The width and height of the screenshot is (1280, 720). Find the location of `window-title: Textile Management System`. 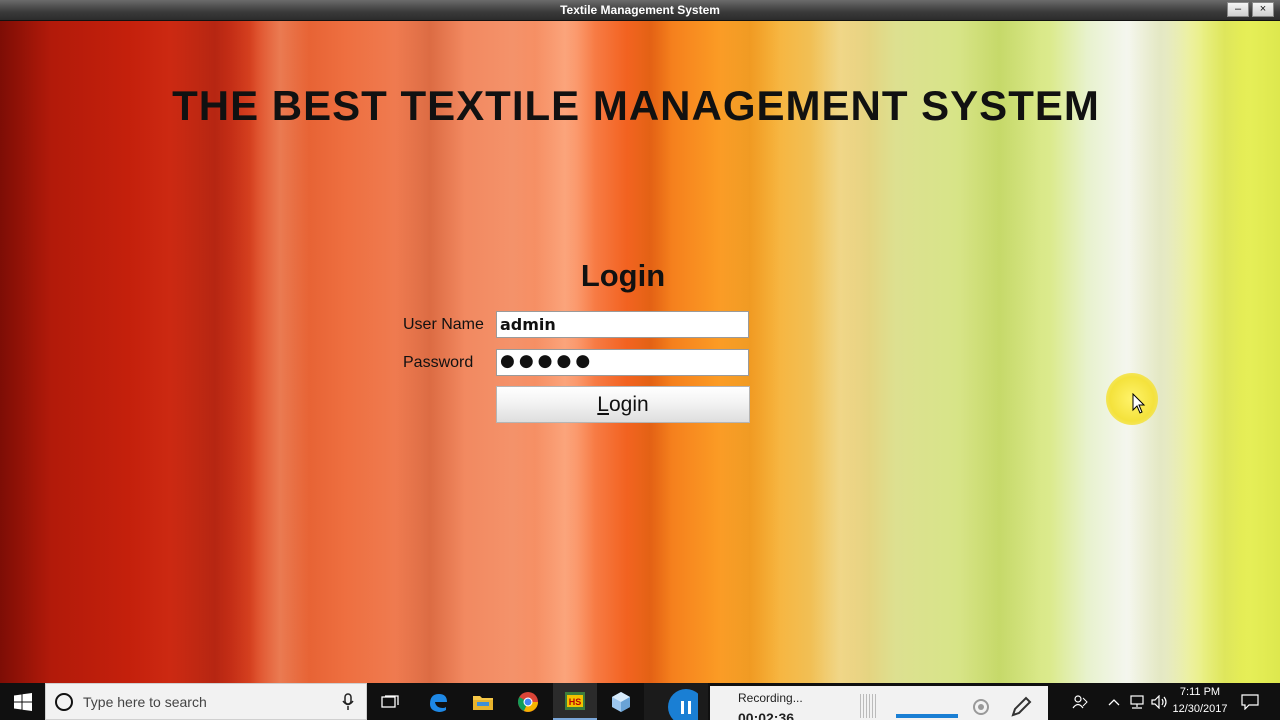

window-title: Textile Management System is located at coordinates (640, 10).